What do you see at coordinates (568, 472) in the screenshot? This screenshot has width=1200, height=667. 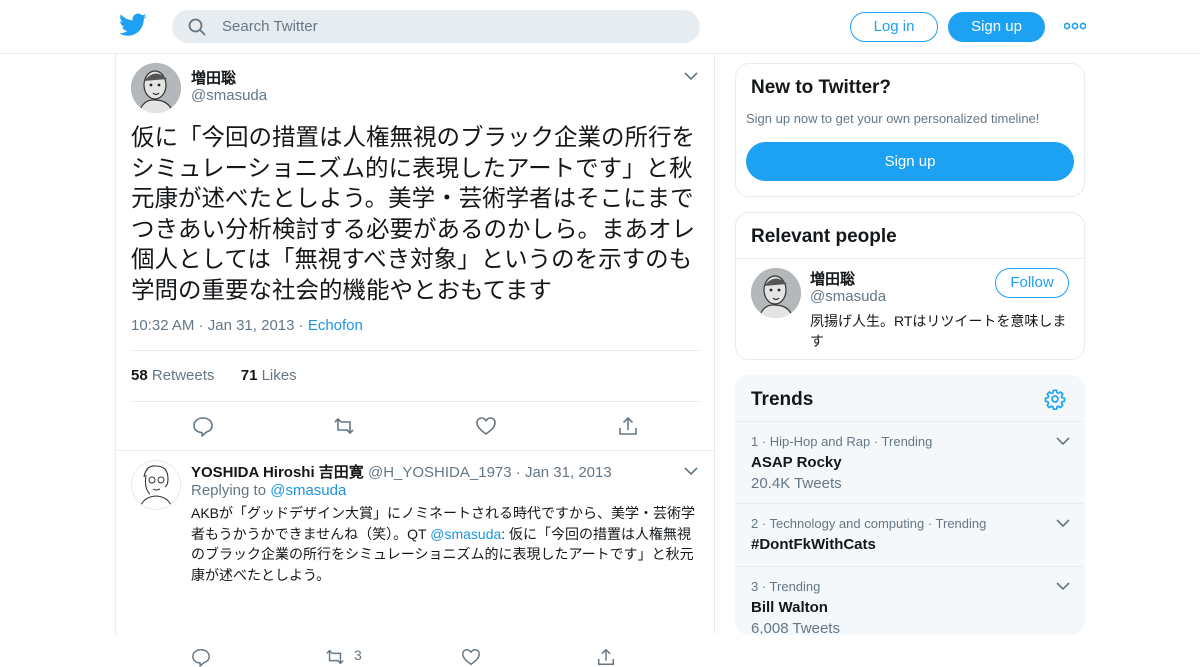 I see `reply-date: Jan 31, 2013` at bounding box center [568, 472].